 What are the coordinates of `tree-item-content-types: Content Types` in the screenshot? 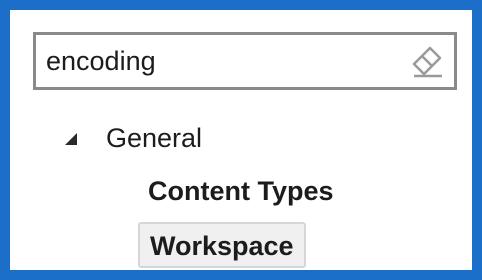 It's located at (241, 192).